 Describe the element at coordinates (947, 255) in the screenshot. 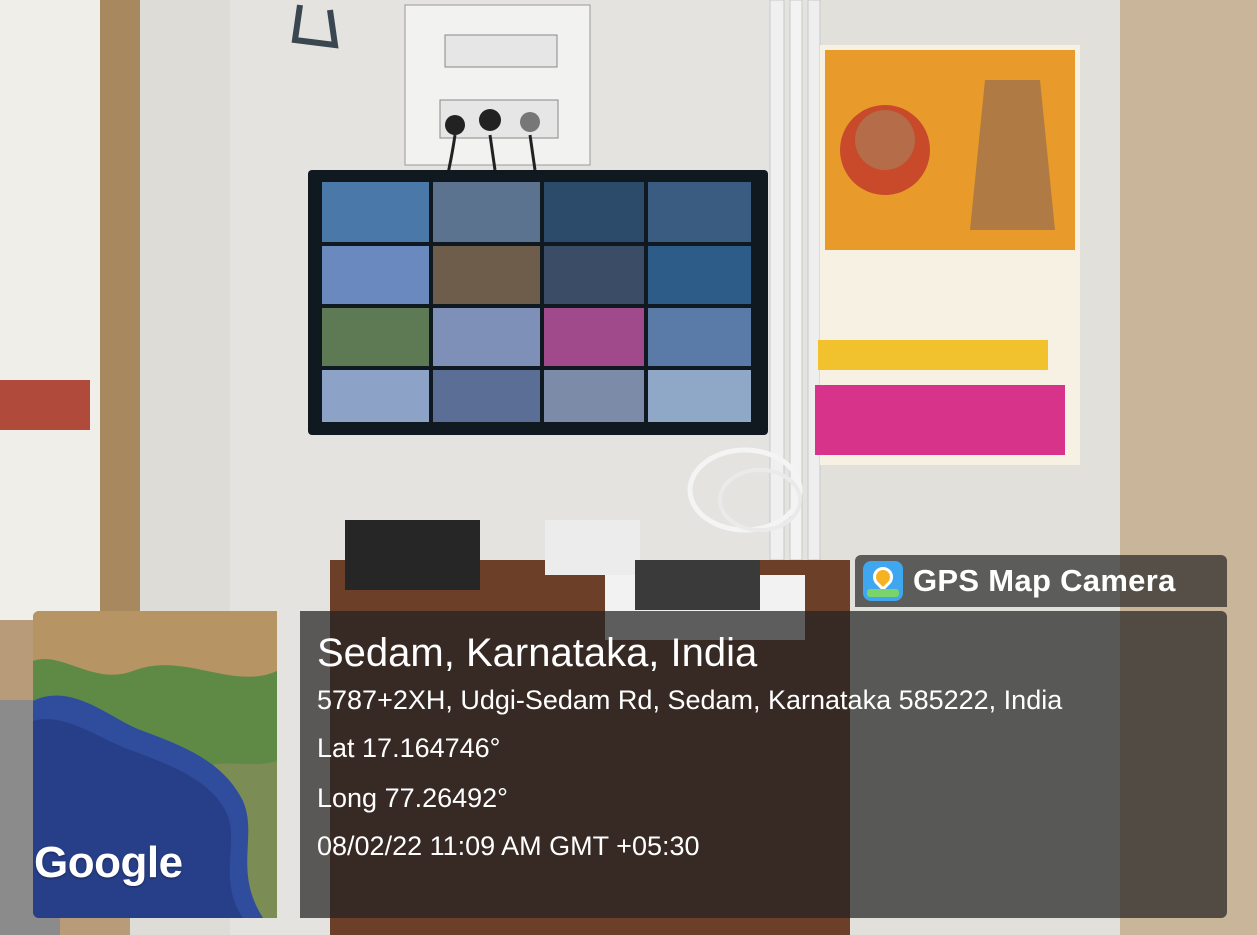

I see `wall-calendar` at that location.